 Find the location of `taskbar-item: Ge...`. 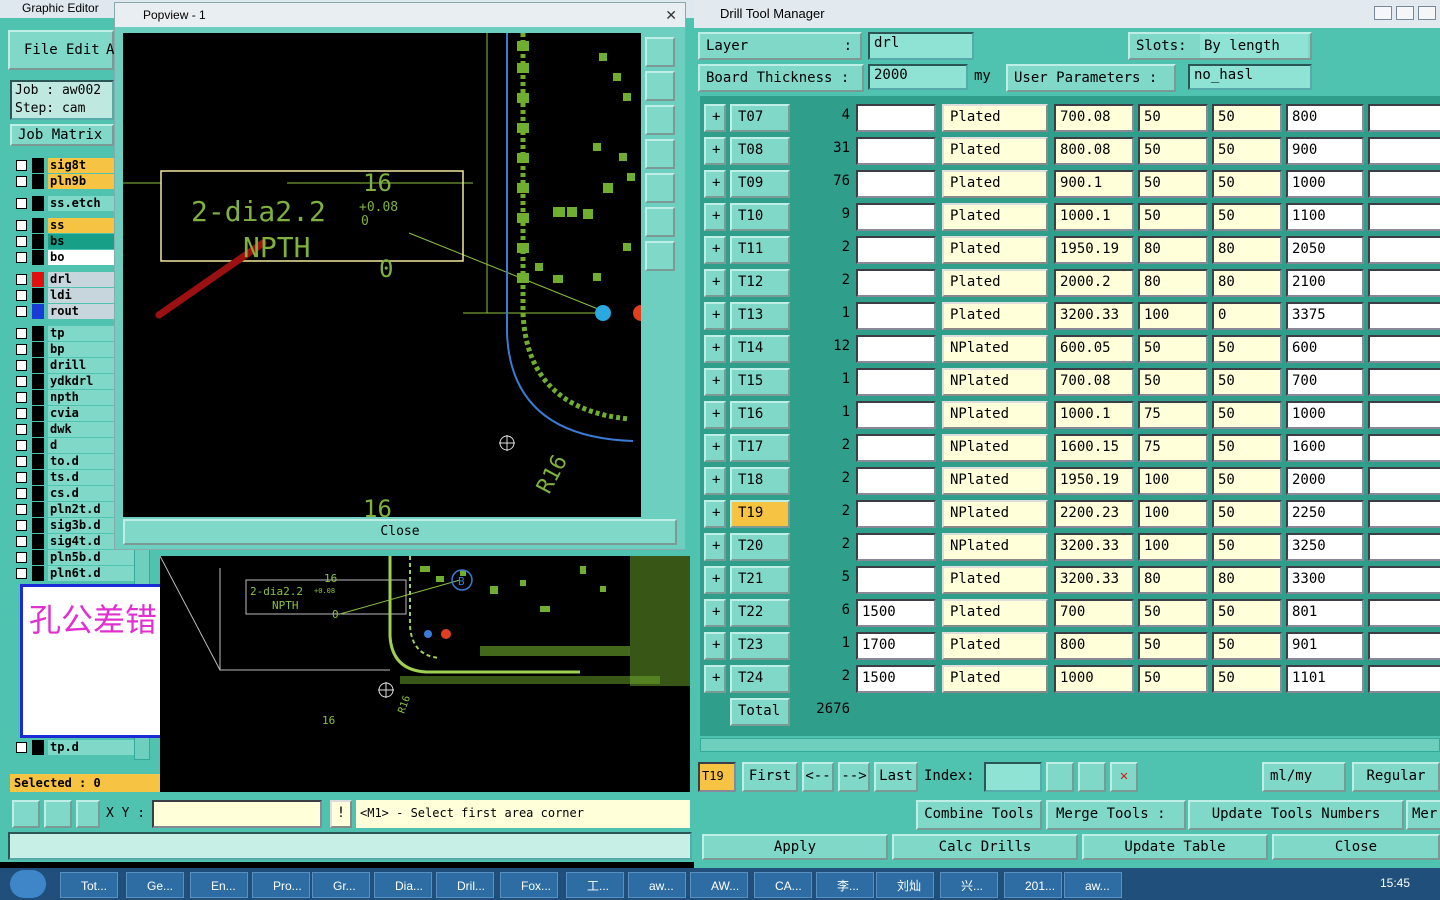

taskbar-item: Ge... is located at coordinates (155, 885).